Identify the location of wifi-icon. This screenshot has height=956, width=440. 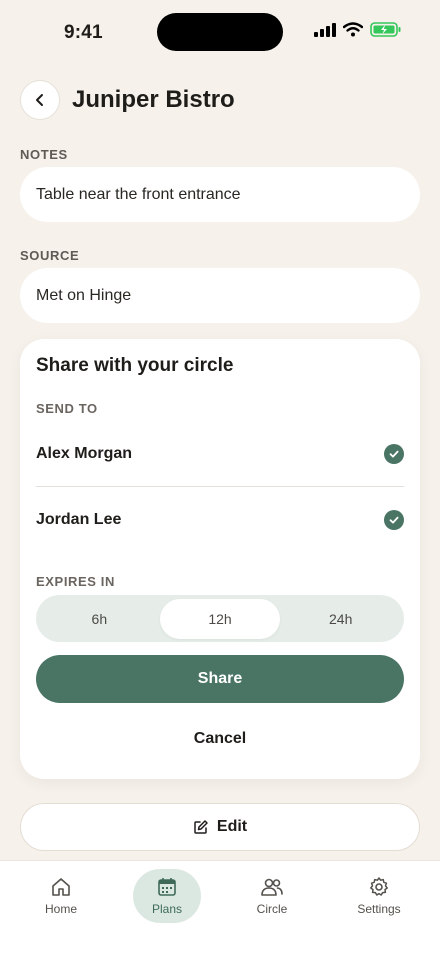
(353, 29).